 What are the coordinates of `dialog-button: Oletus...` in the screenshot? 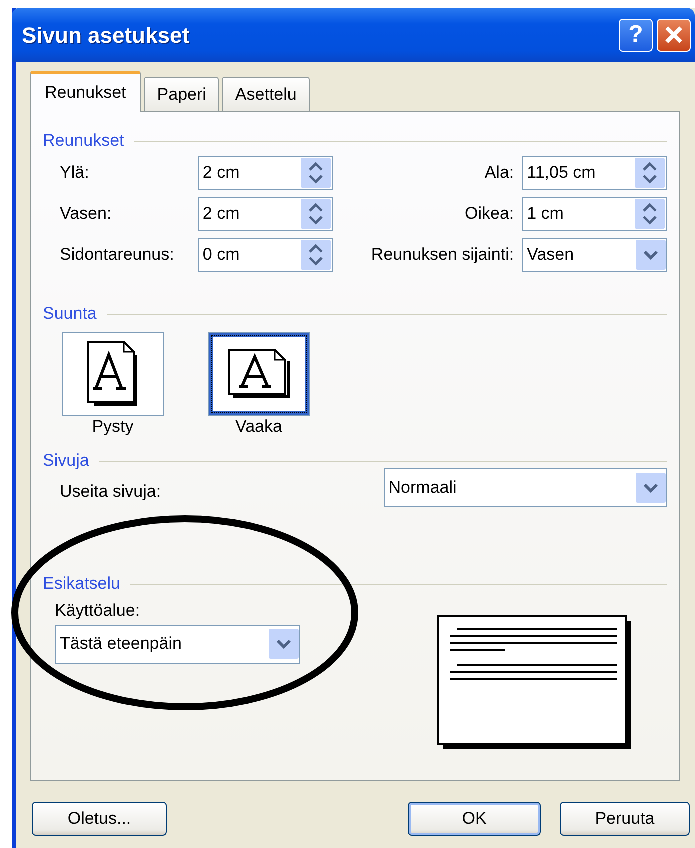 It's located at (99, 819).